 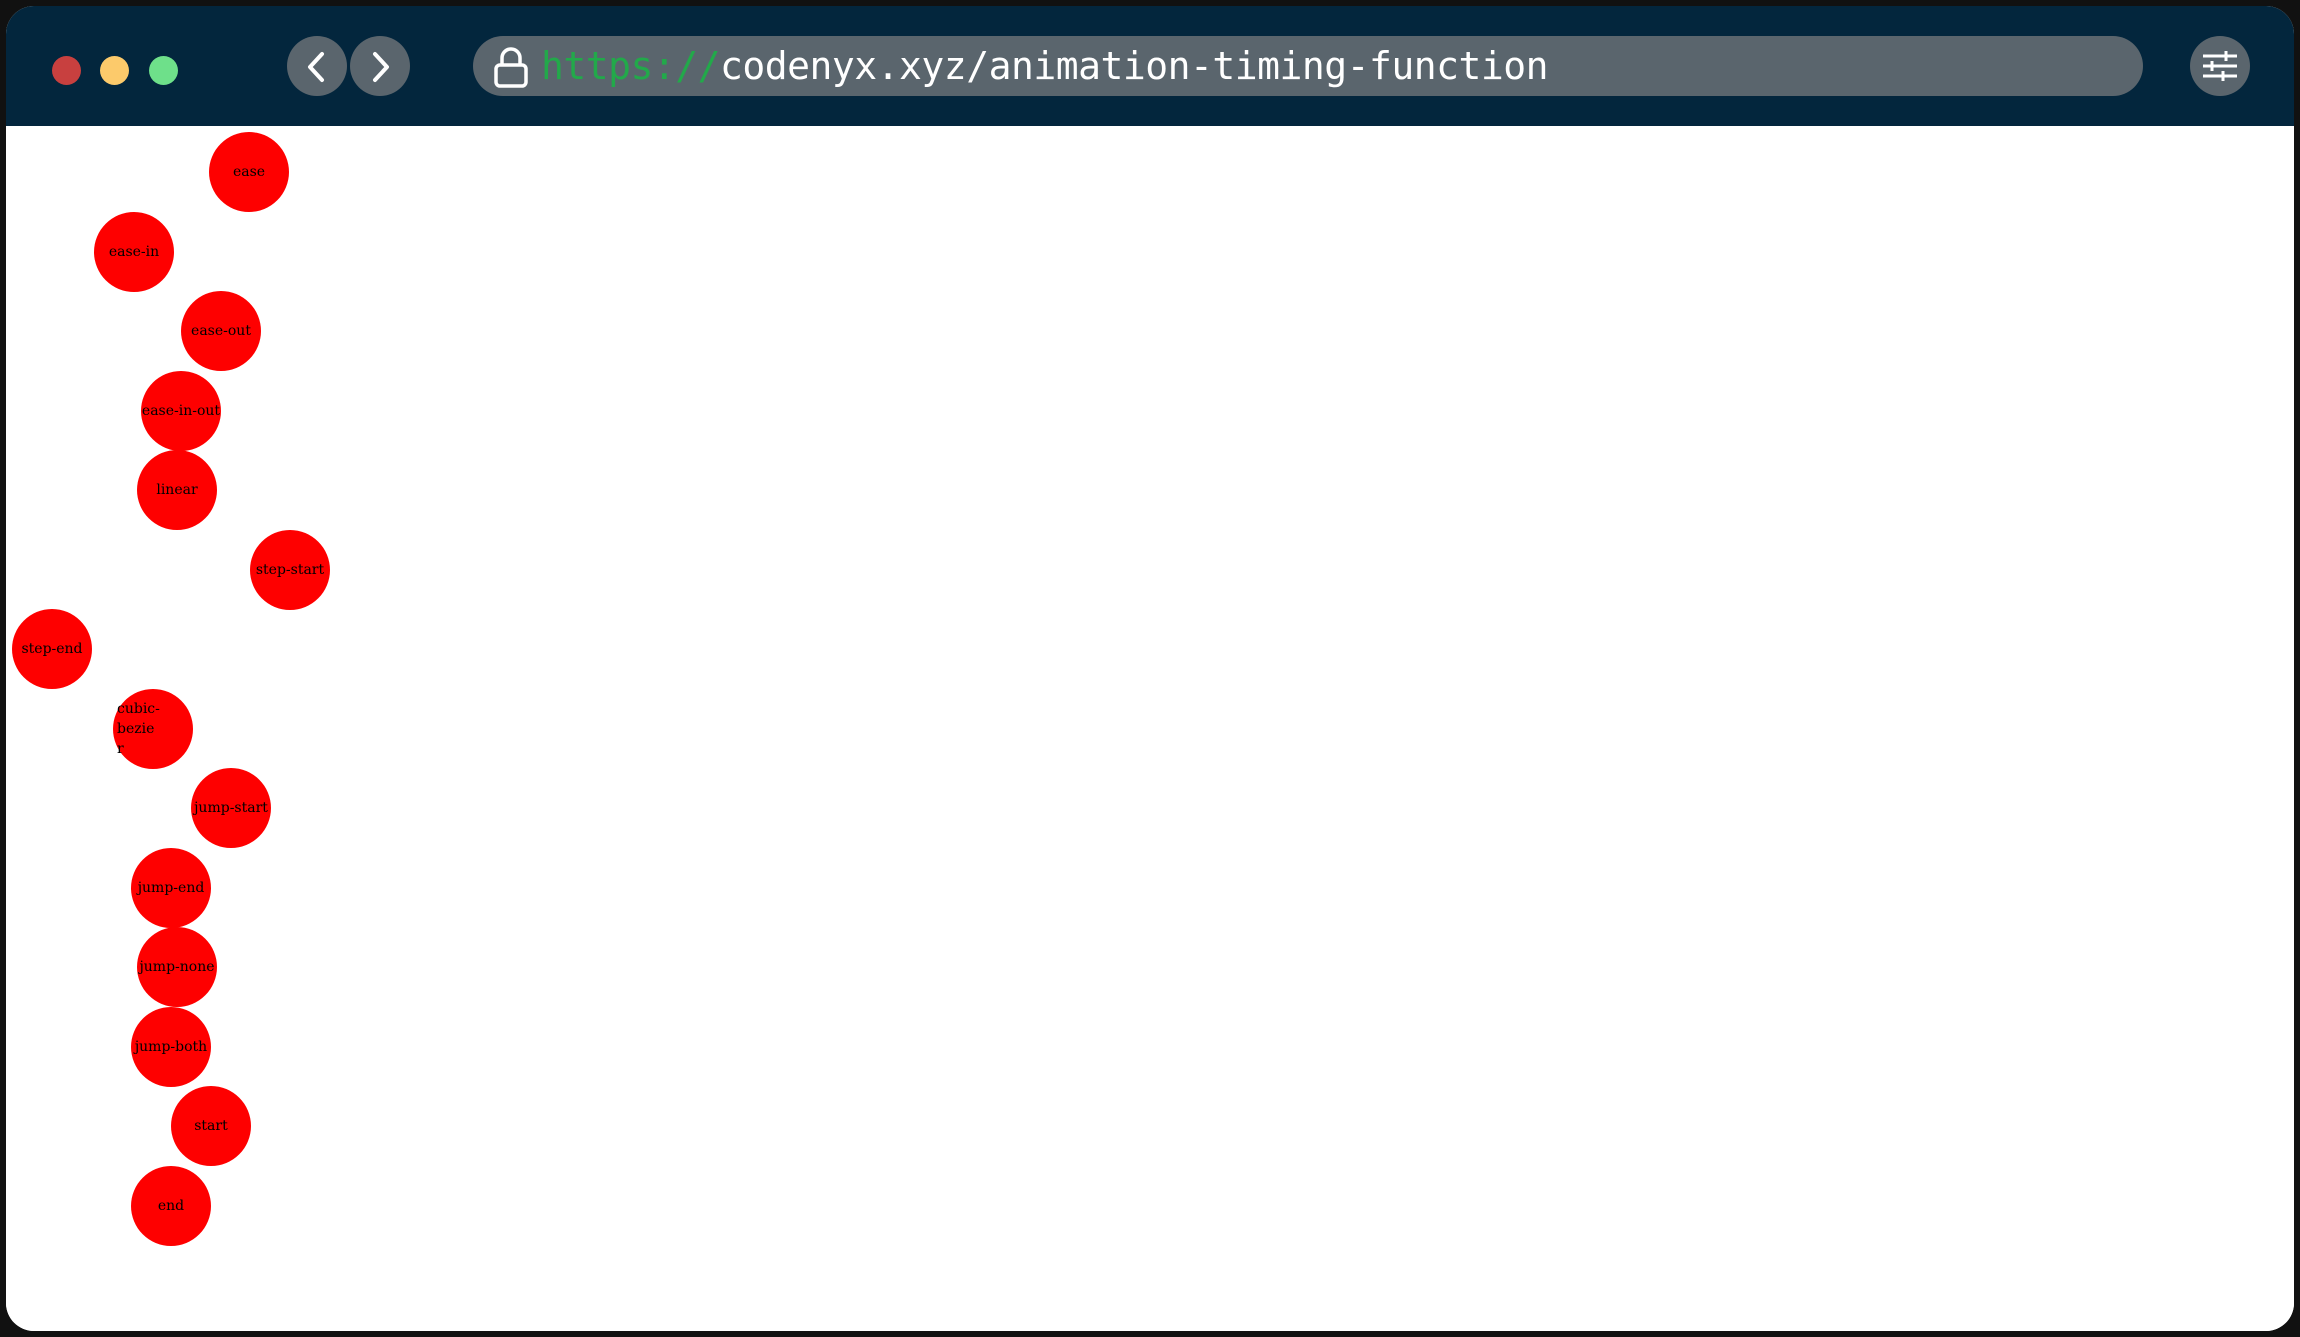 I want to click on chevron-left-icon, so click(x=316, y=67).